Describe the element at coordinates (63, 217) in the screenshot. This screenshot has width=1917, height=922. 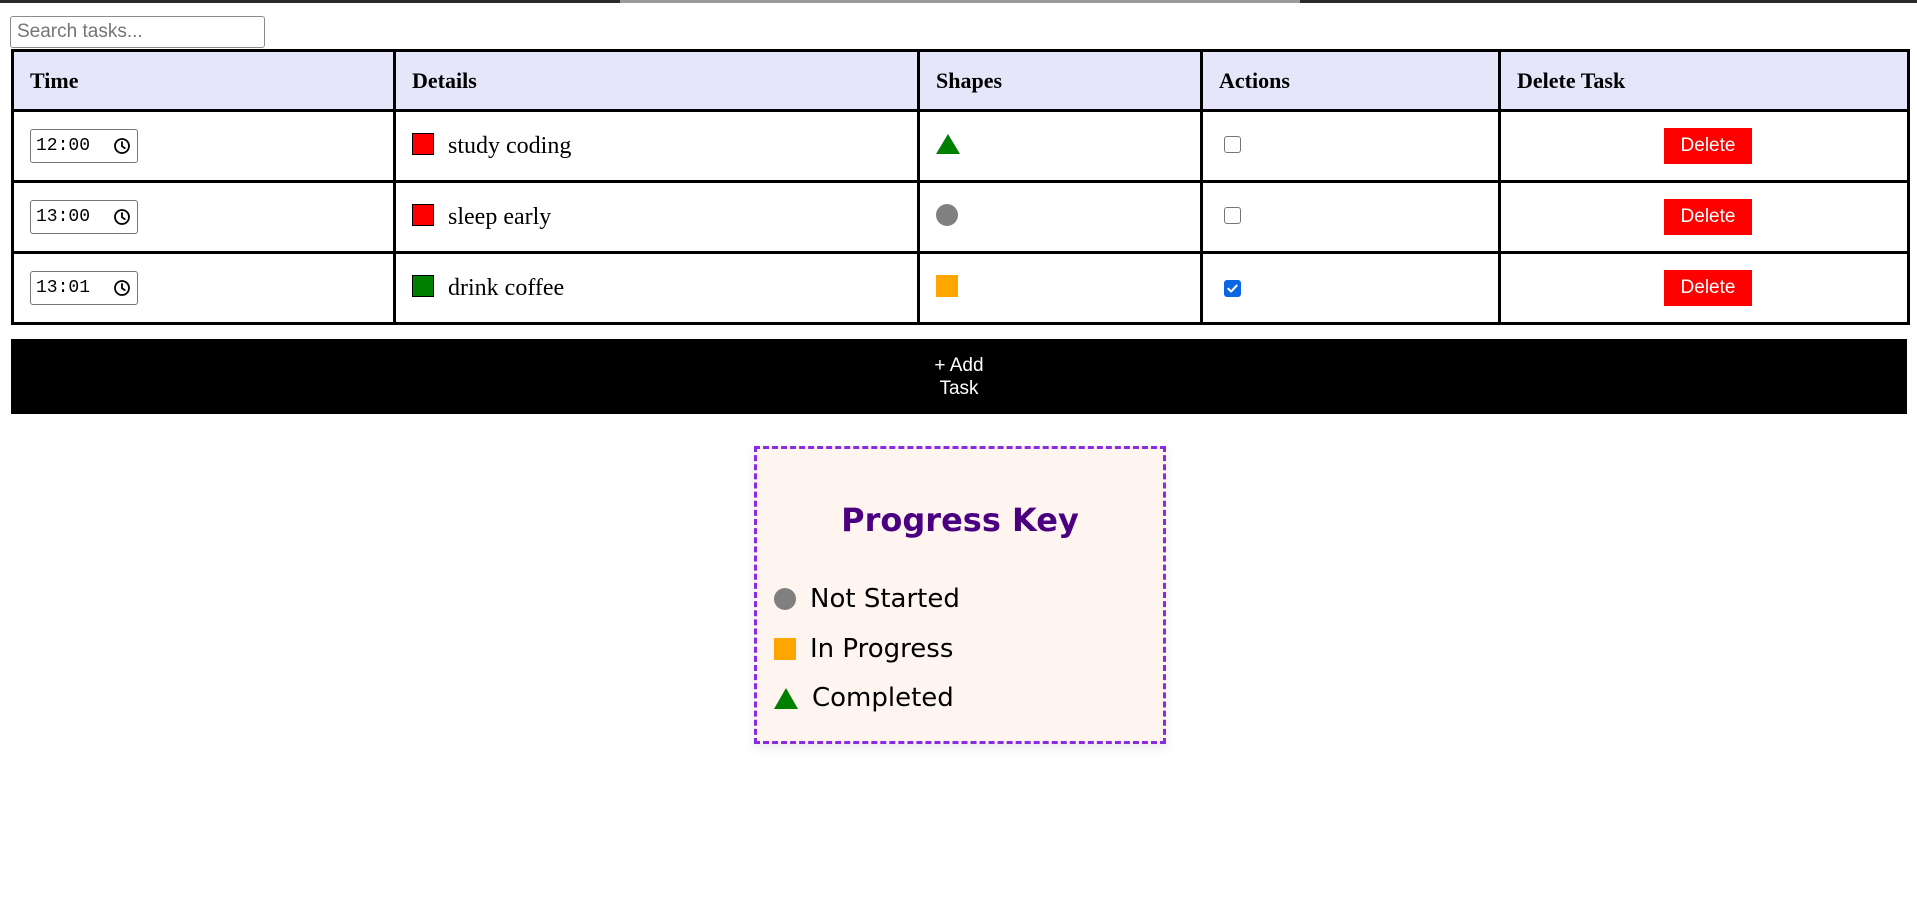
I see `time-value: 13:00` at that location.